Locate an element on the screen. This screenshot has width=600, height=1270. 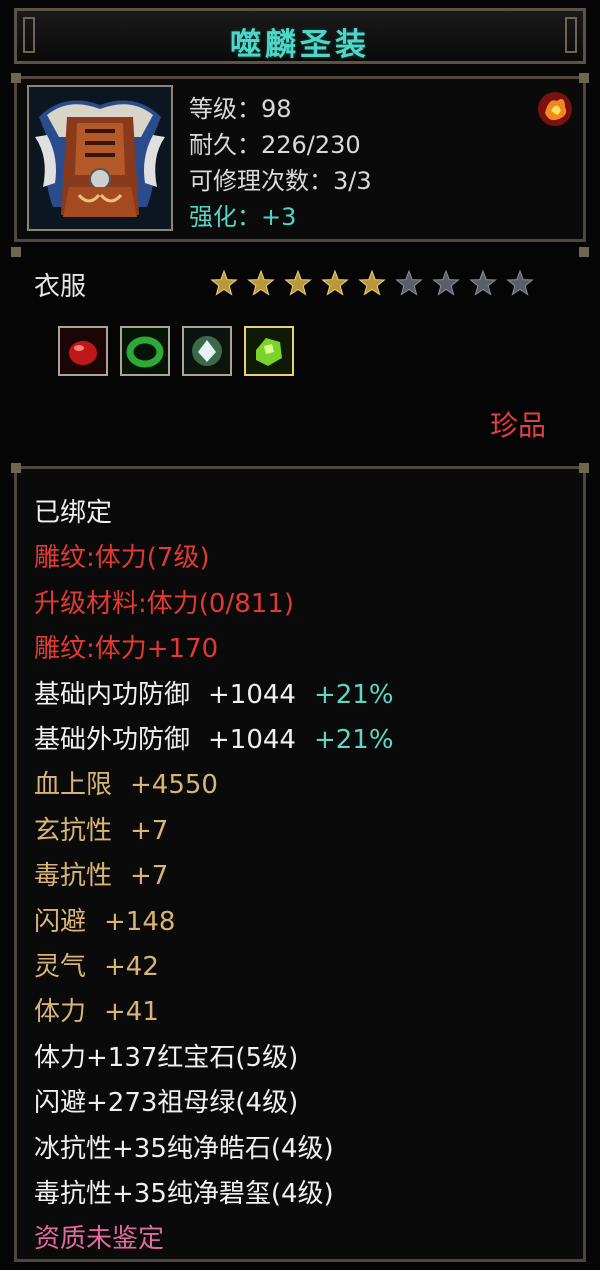
attribute-value: +42 is located at coordinates (131, 967).